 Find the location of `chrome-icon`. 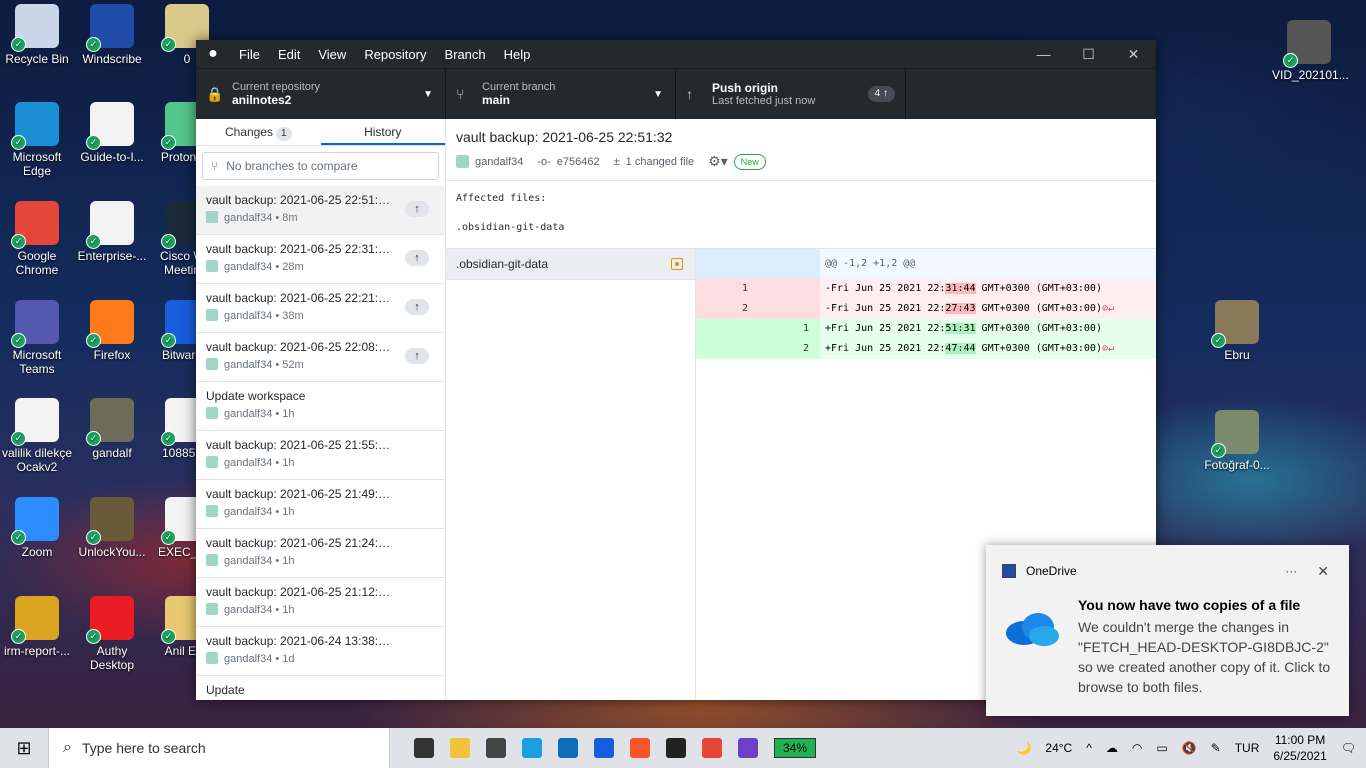

chrome-icon is located at coordinates (712, 748).